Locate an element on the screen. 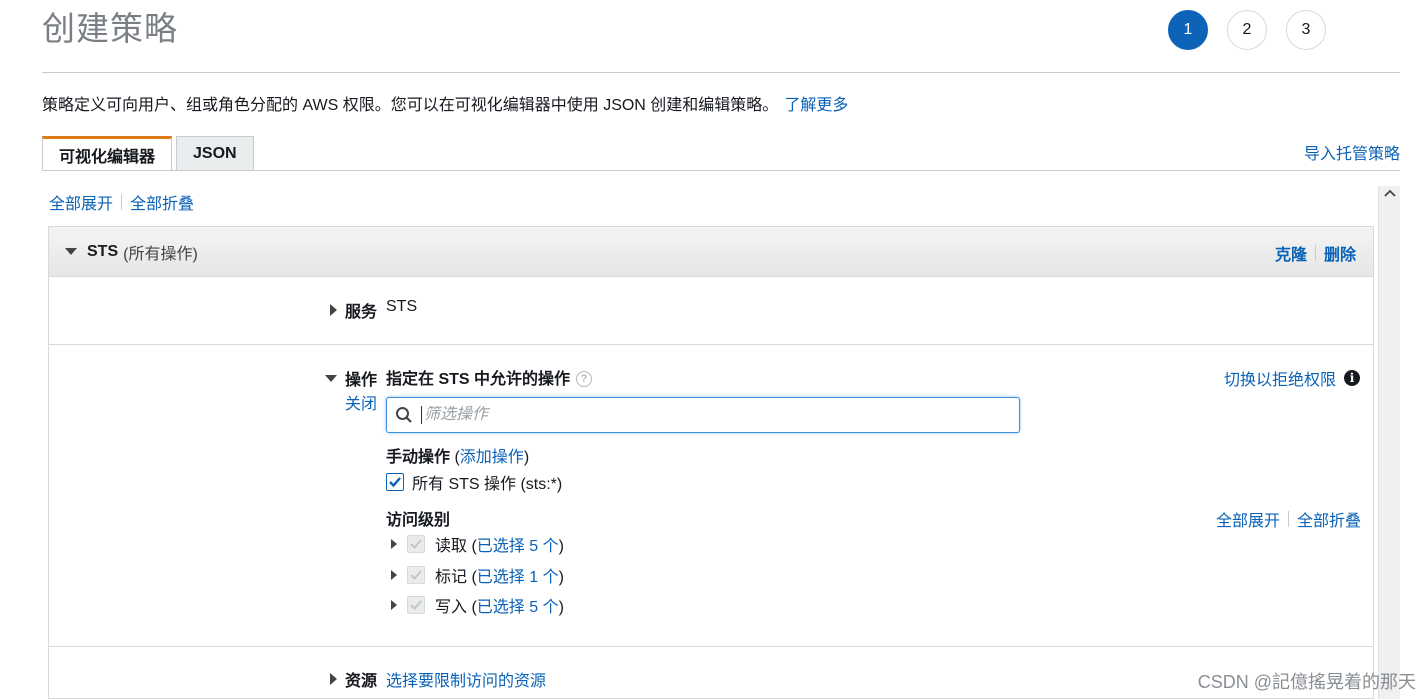 This screenshot has height=699, width=1428. service-label: 服务 is located at coordinates (360, 312).